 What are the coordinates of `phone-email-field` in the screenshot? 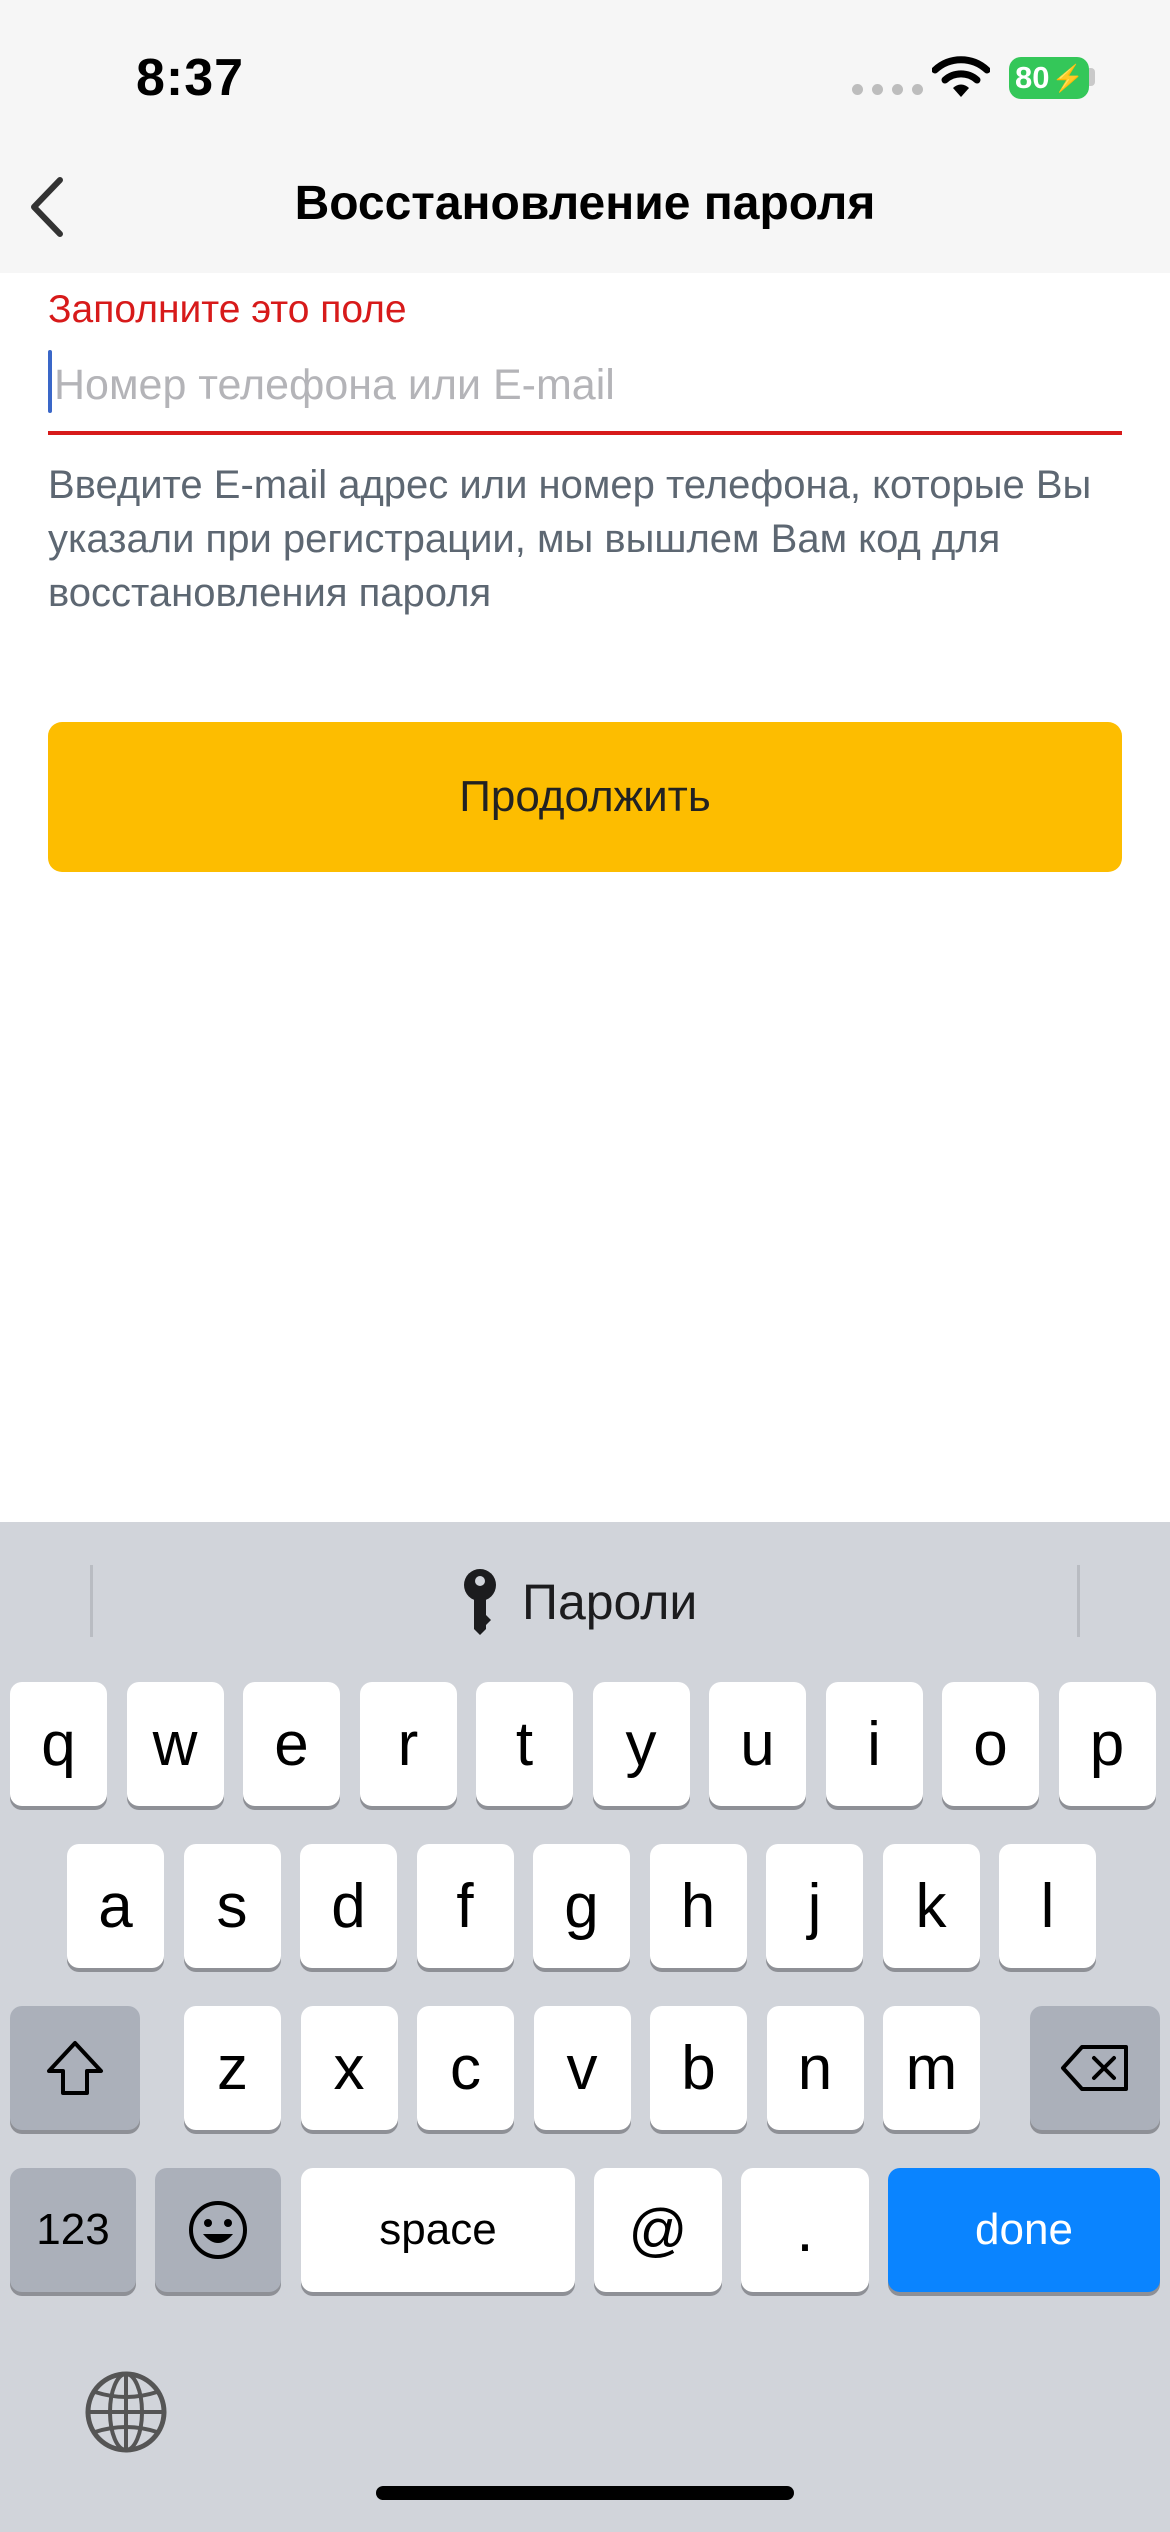 It's located at (588, 390).